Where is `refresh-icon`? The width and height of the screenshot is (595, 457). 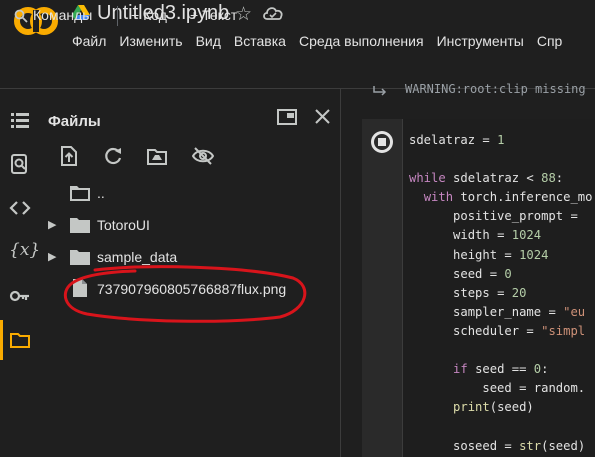
refresh-icon is located at coordinates (113, 156).